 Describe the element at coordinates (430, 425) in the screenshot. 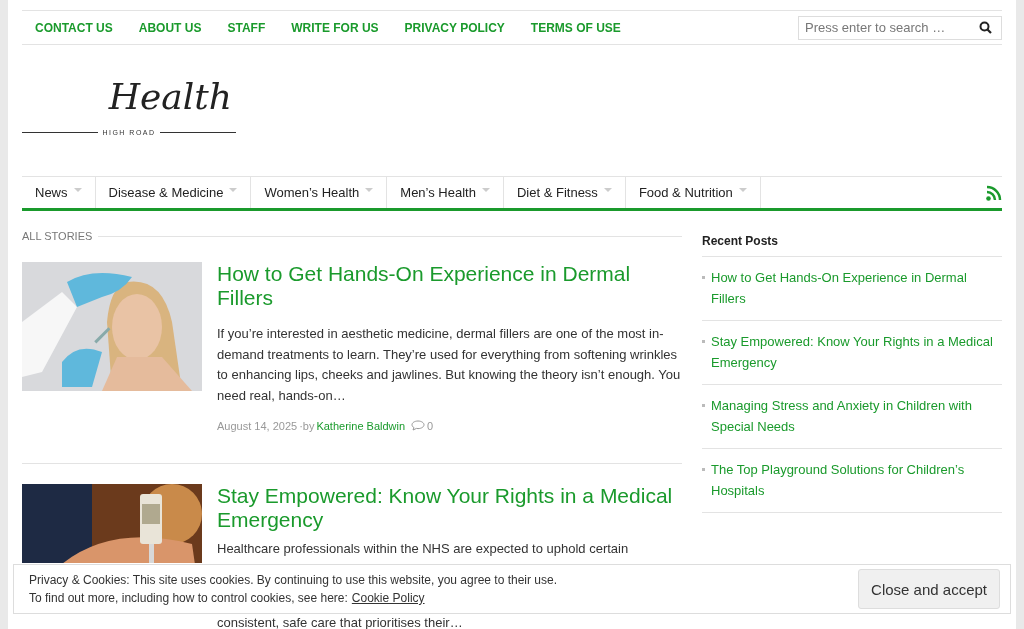

I see `comment-count: 0` at that location.